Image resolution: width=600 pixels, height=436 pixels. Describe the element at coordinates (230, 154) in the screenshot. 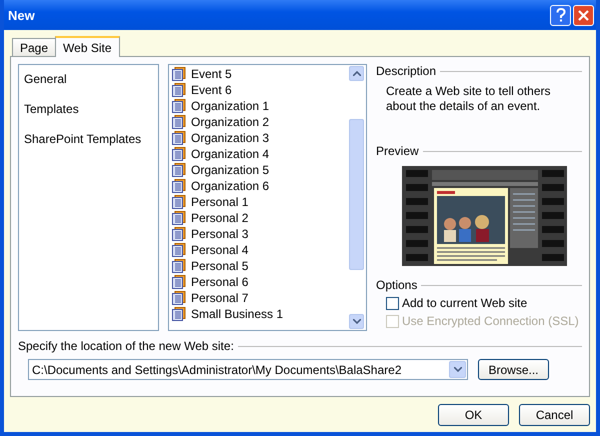

I see `template-item: Organization 4` at that location.